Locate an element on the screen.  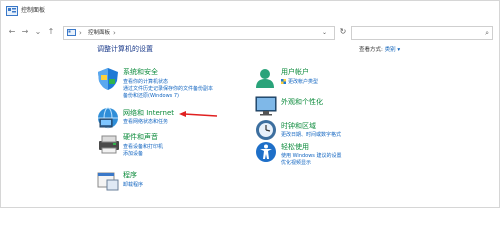
uac-shield-icon is located at coordinates (283, 81).